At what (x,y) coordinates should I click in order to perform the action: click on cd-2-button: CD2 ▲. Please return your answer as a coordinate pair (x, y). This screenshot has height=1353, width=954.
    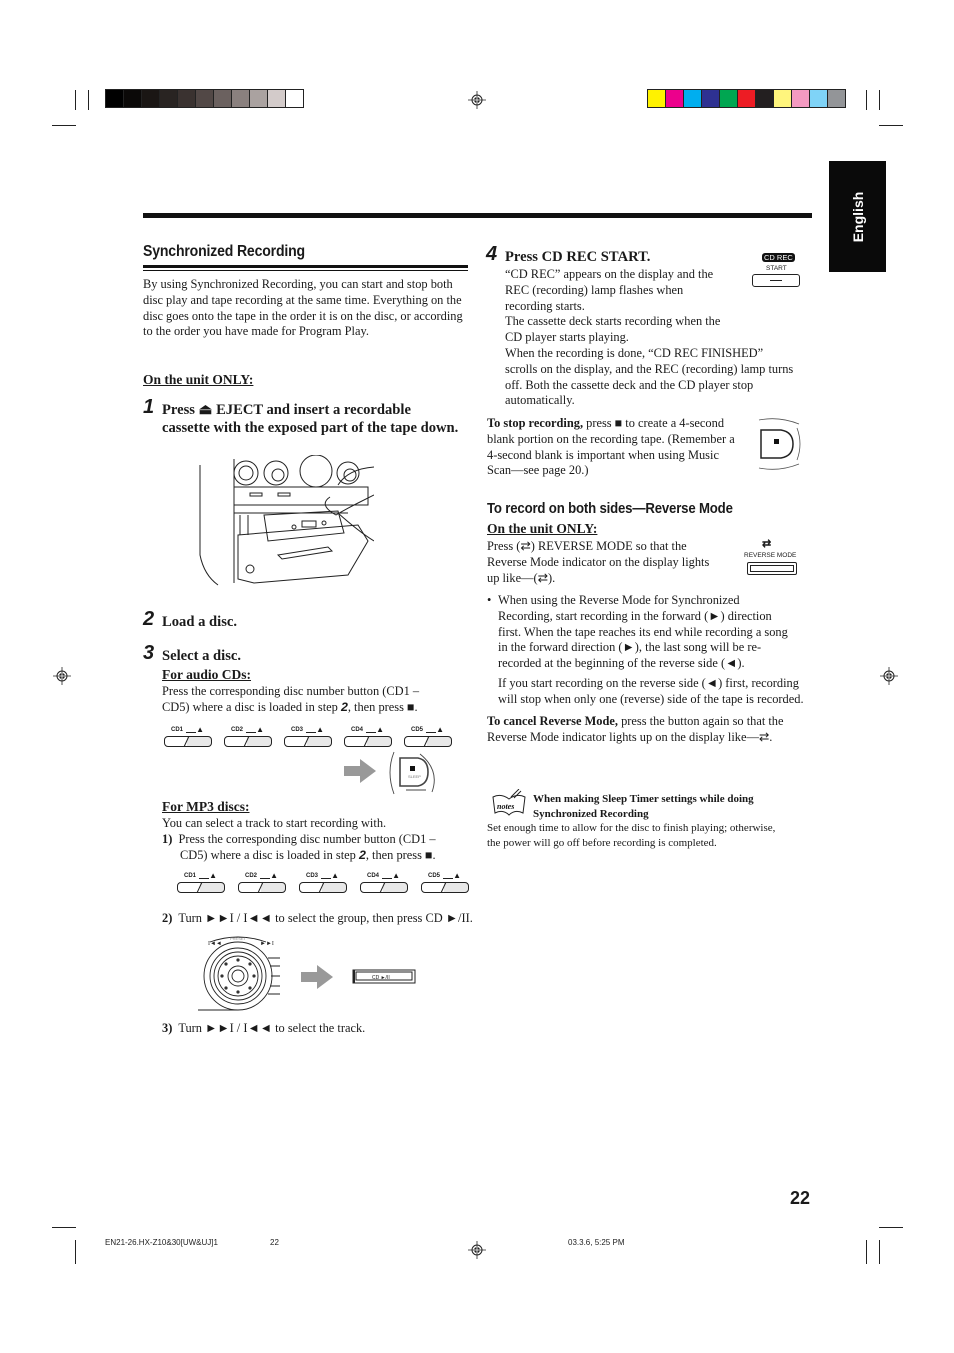
    Looking at the image, I should click on (248, 737).